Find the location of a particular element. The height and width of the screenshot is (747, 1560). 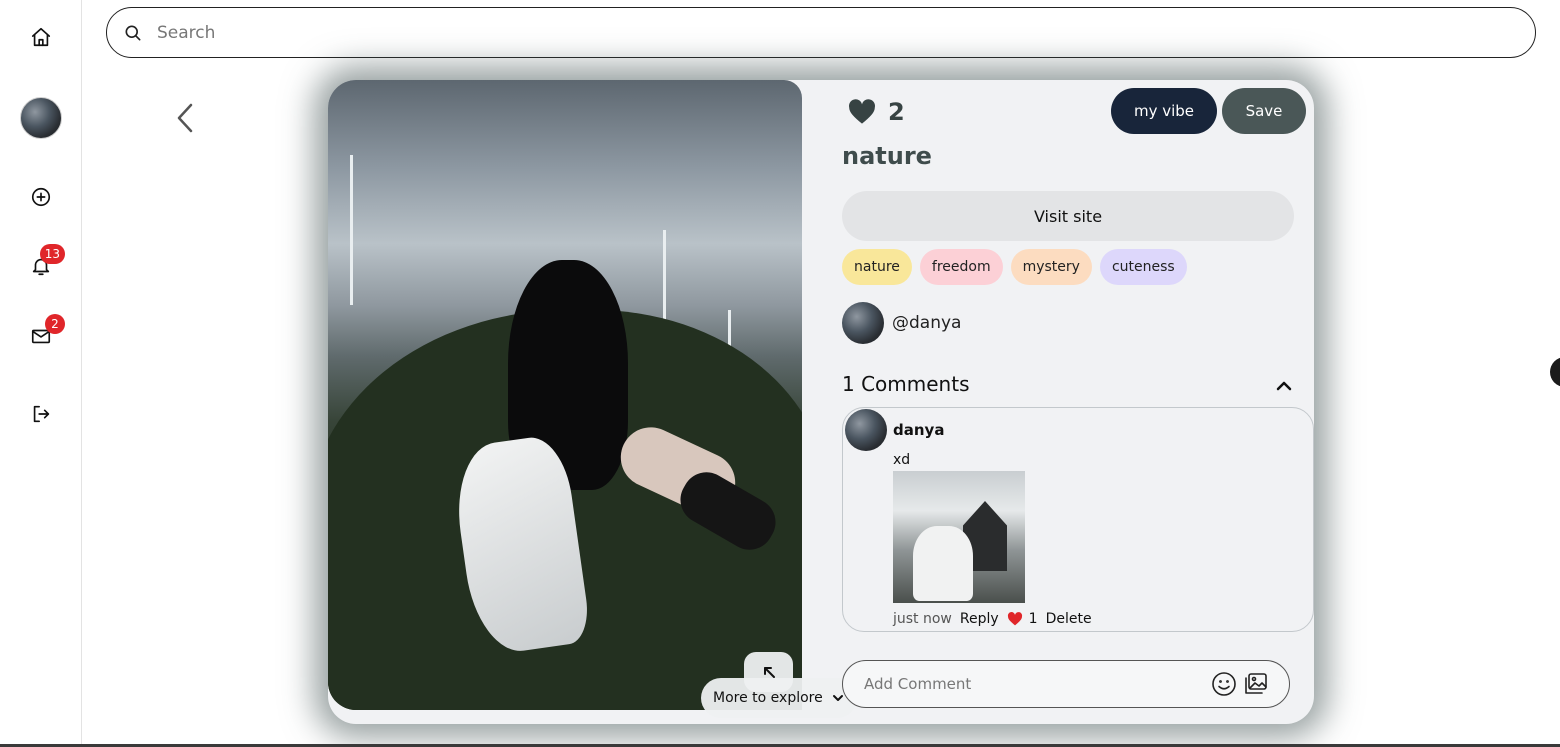

chevron-left-icon is located at coordinates (185, 118).